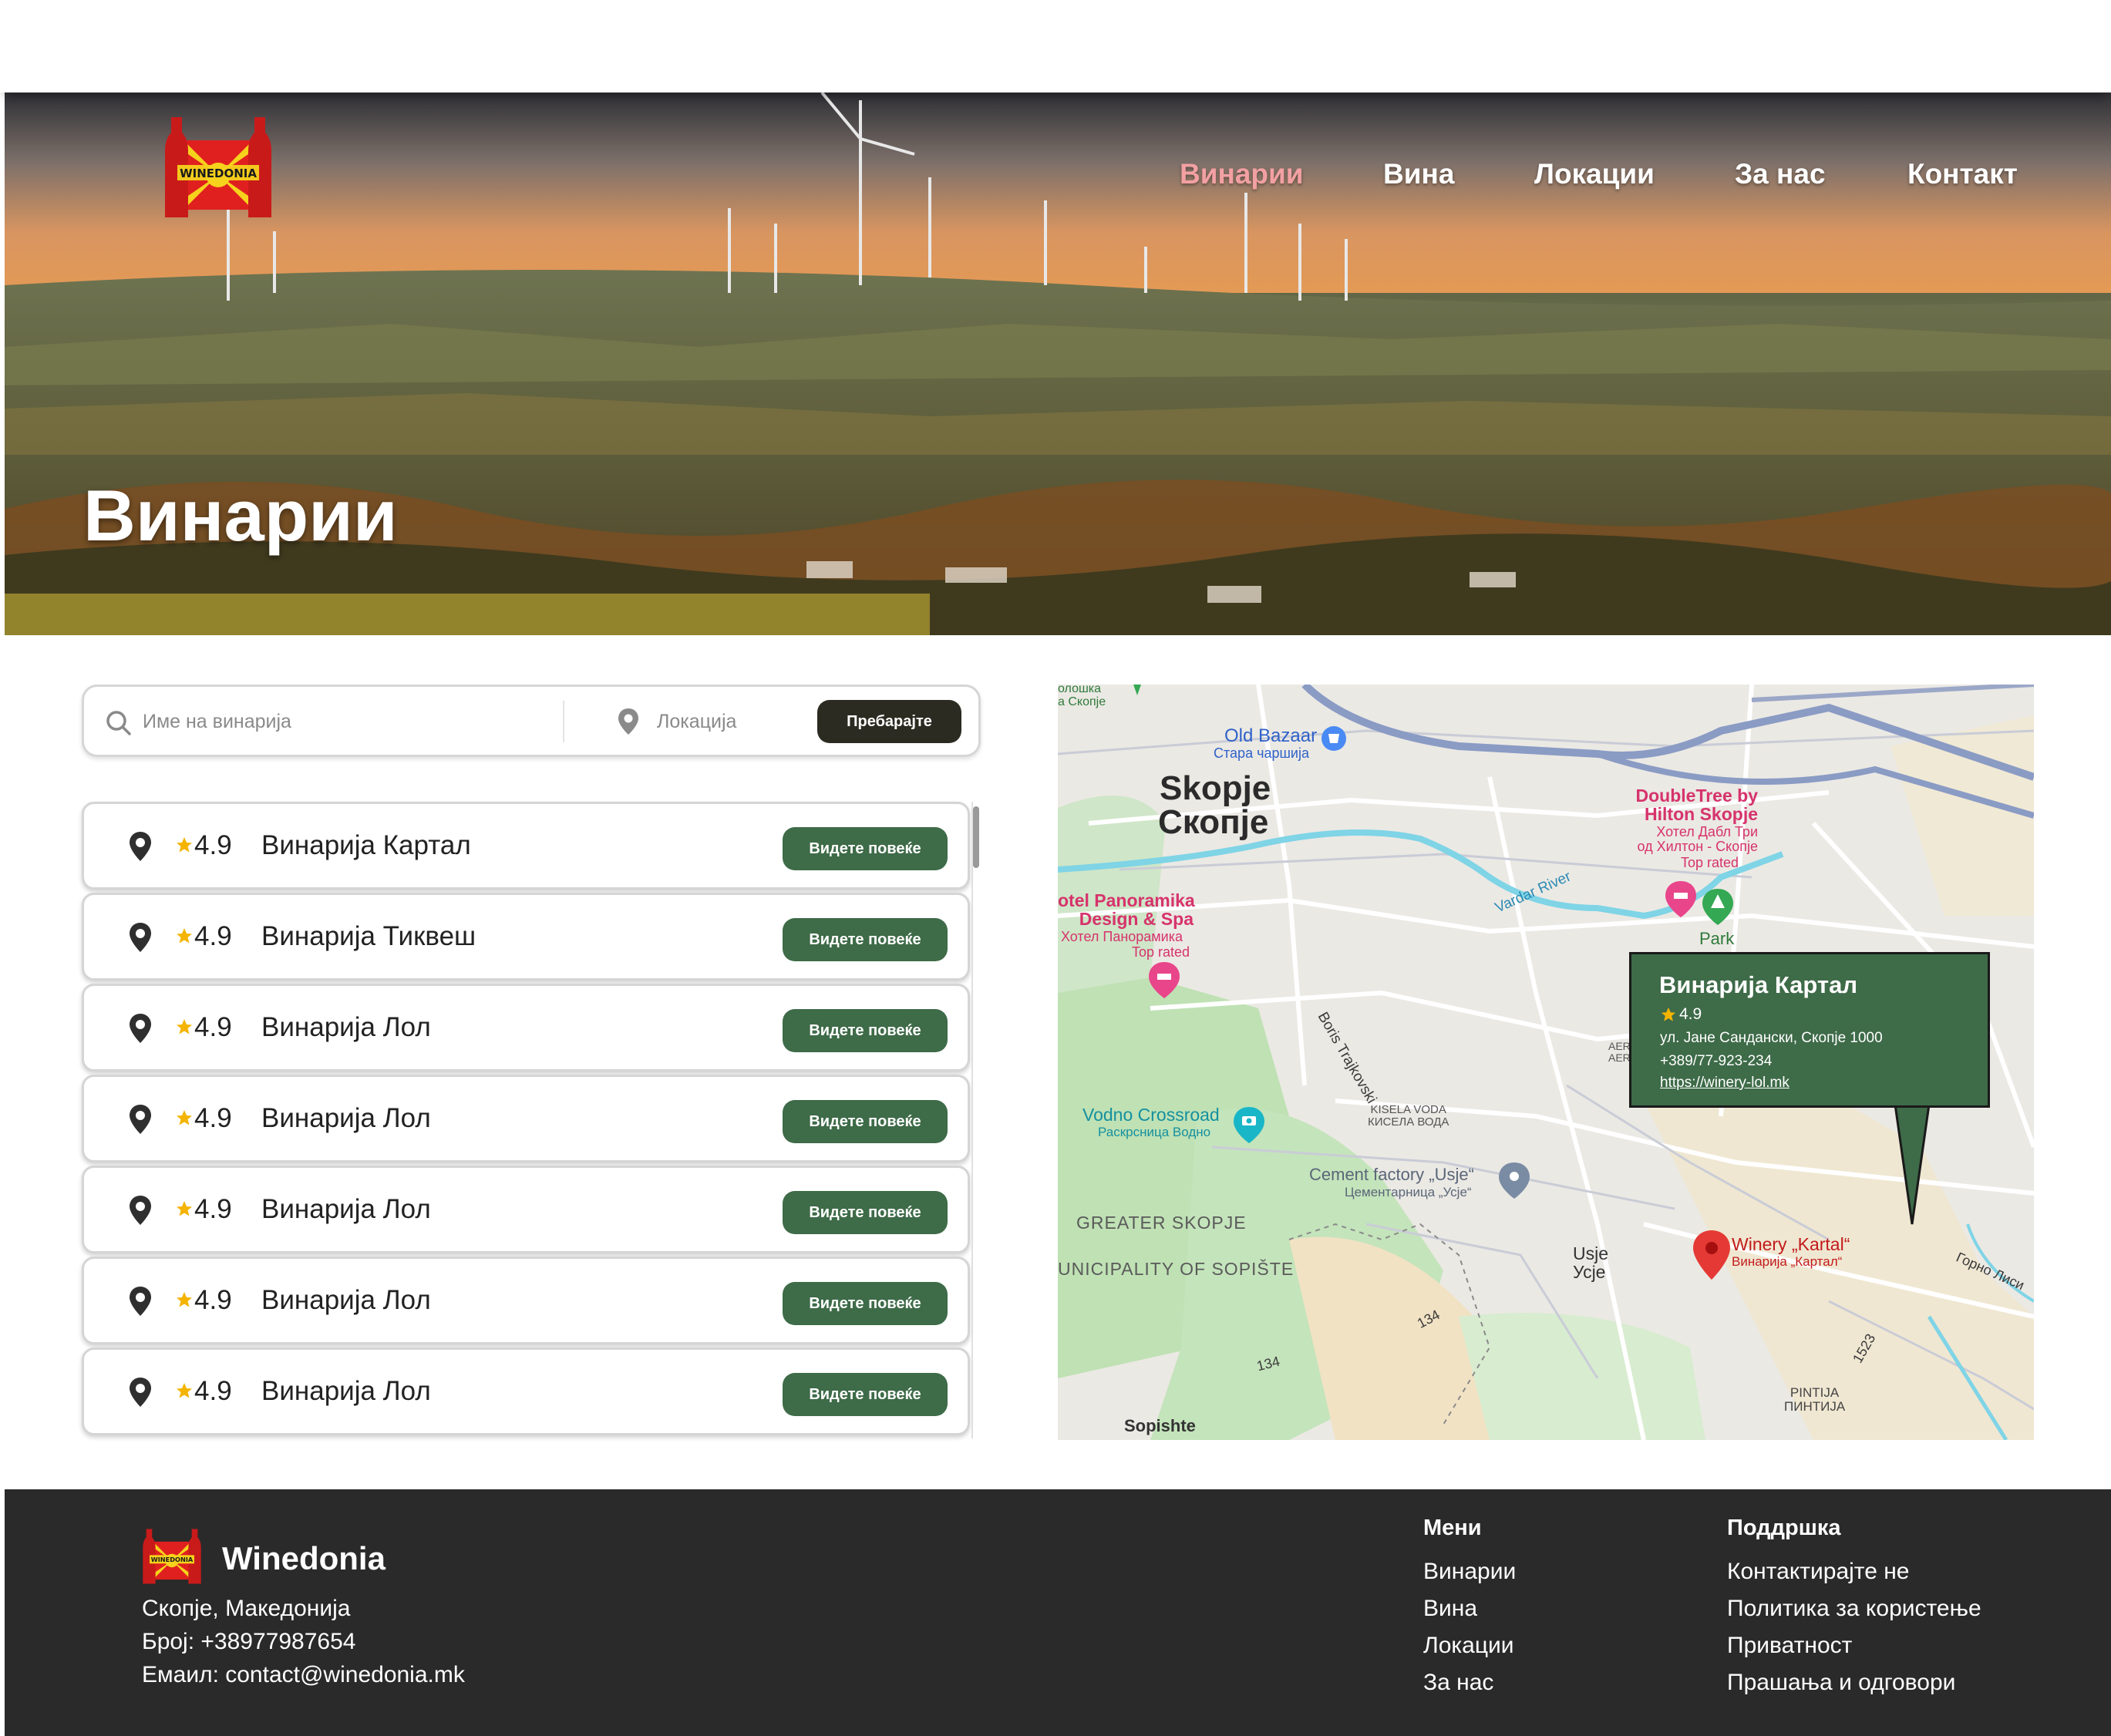 This screenshot has width=2111, height=1736. Describe the element at coordinates (730, 721) in the screenshot. I see `location-input` at that location.